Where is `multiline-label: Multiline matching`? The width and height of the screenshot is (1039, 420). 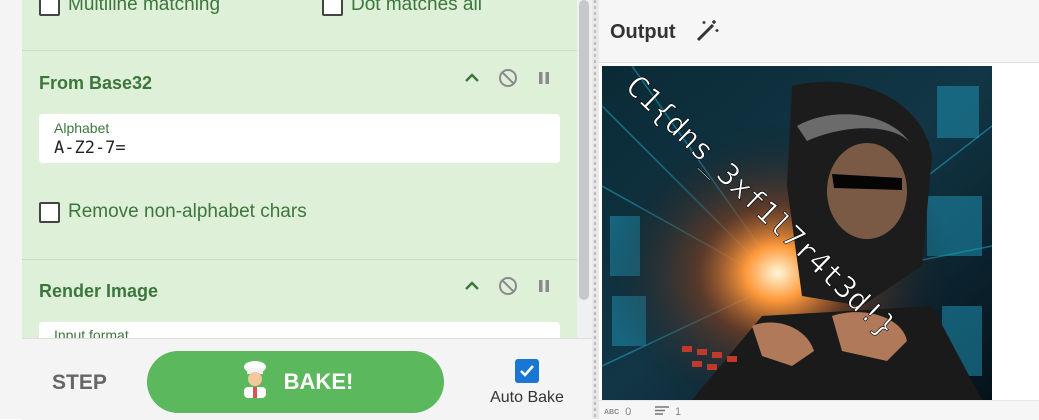 multiline-label: Multiline matching is located at coordinates (144, 7).